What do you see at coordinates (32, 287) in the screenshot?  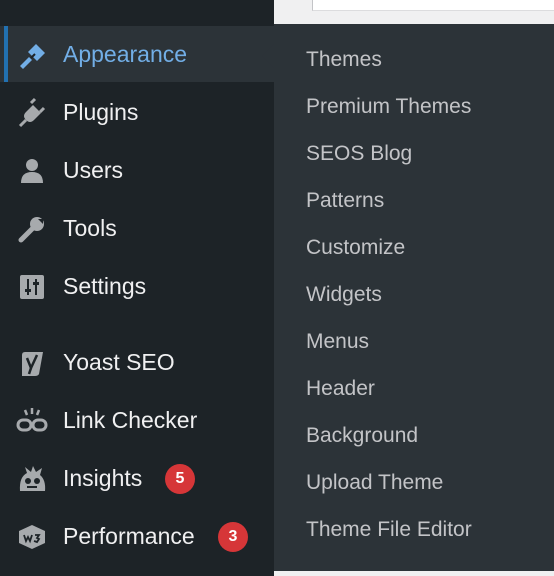 I see `settings-sliders-icon` at bounding box center [32, 287].